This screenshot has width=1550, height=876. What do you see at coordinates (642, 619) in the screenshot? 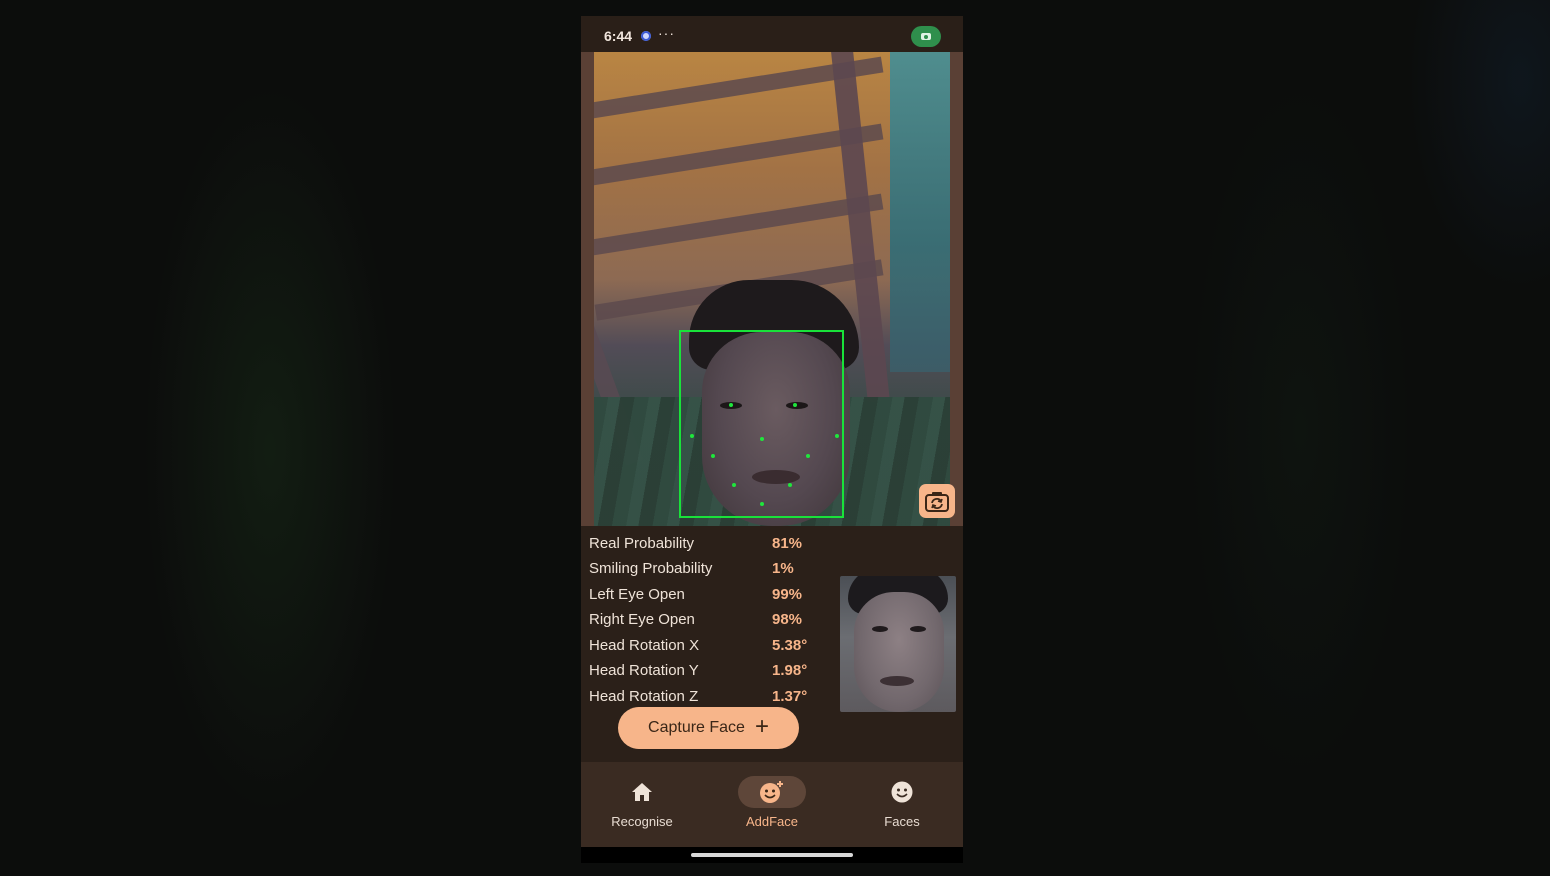
I see `stat-label: Right Eye Open` at bounding box center [642, 619].